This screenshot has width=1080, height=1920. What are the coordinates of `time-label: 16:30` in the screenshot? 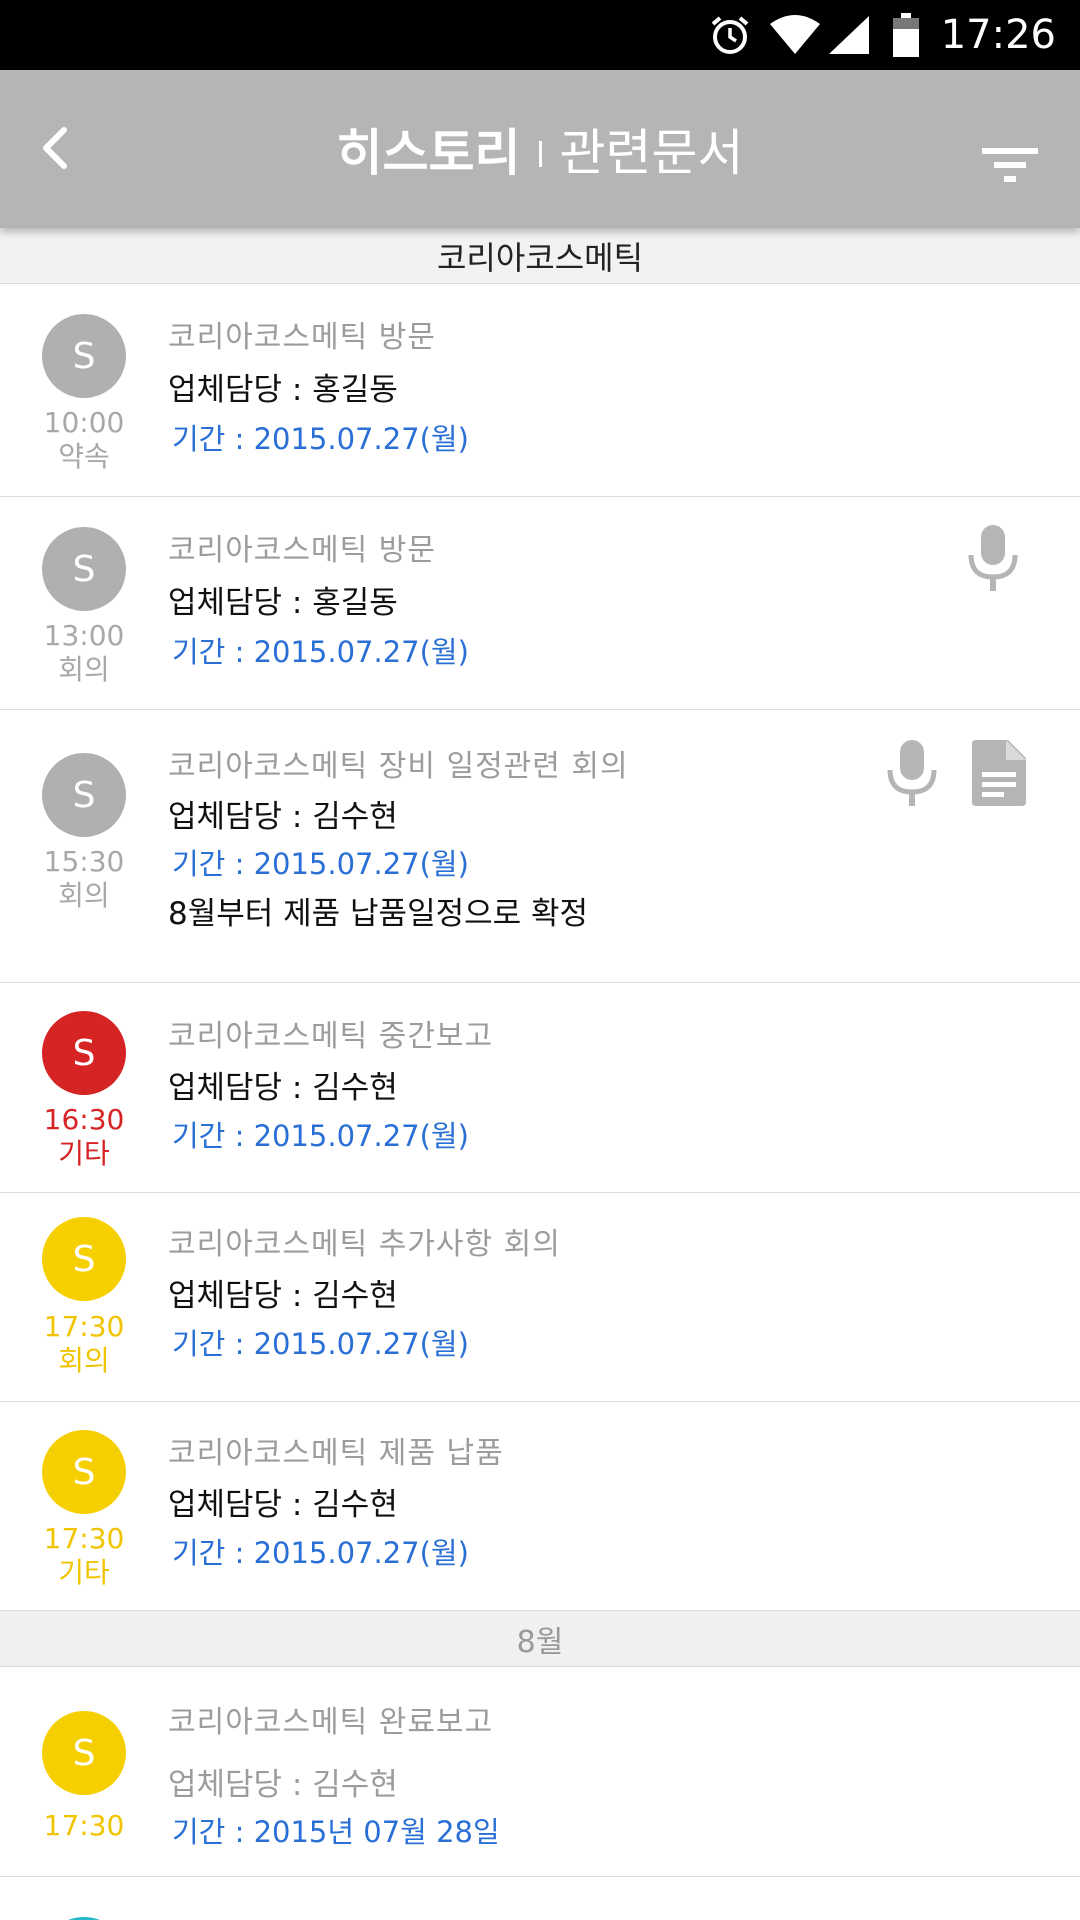 It's located at (84, 1119).